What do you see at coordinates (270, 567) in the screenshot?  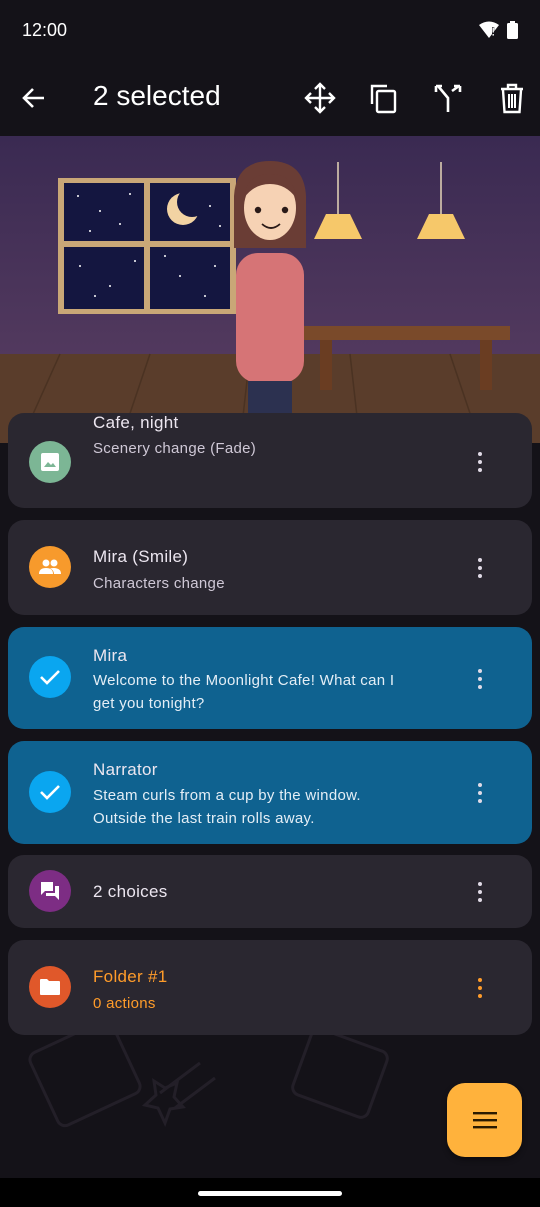 I see `list-item-characters: Mira (Smile) Characters change` at bounding box center [270, 567].